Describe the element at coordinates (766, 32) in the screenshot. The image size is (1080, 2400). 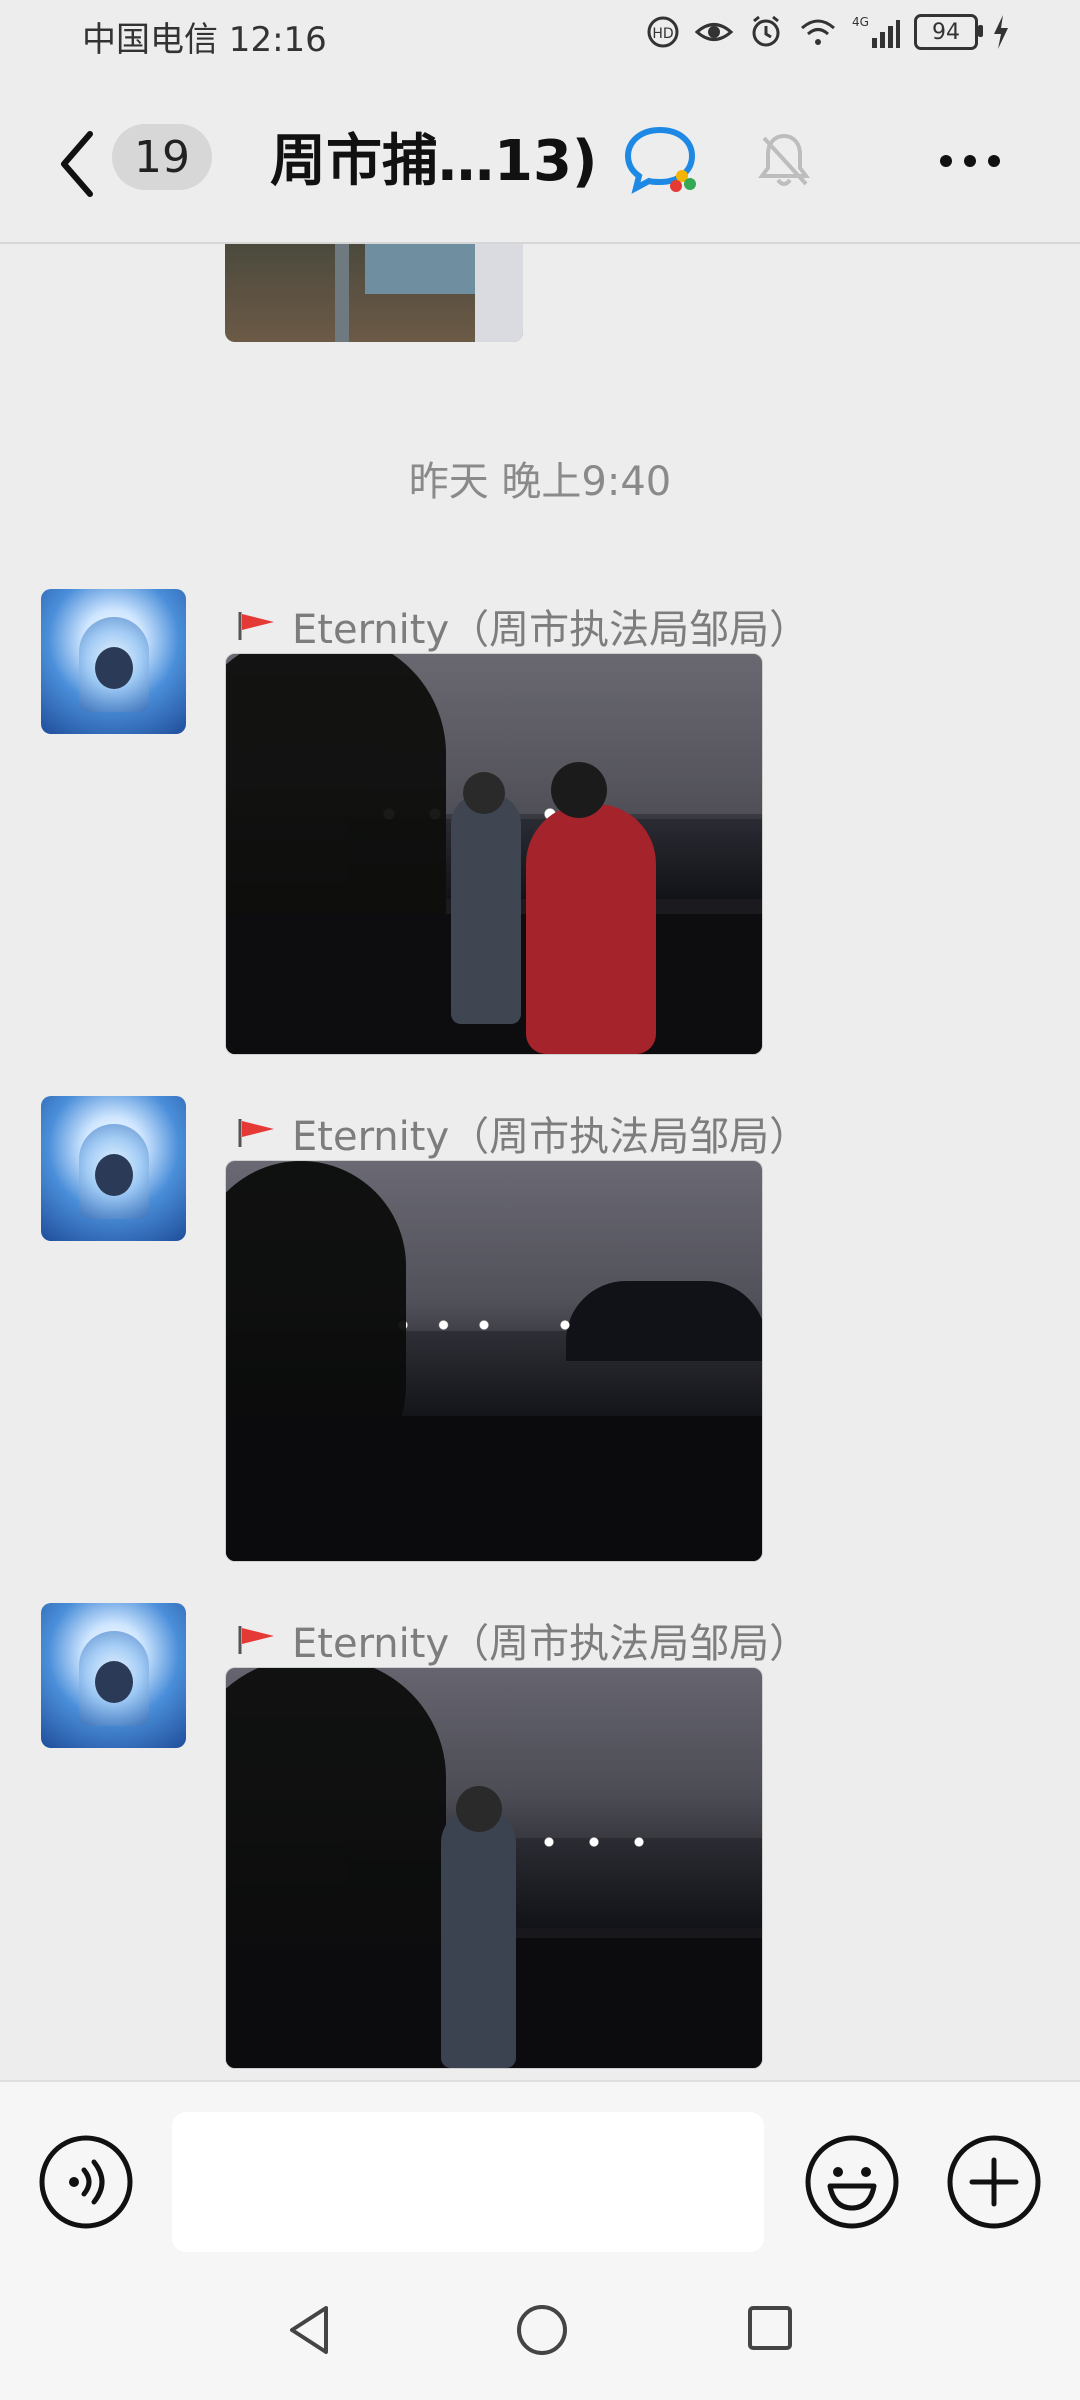
I see `alarm-icon` at that location.